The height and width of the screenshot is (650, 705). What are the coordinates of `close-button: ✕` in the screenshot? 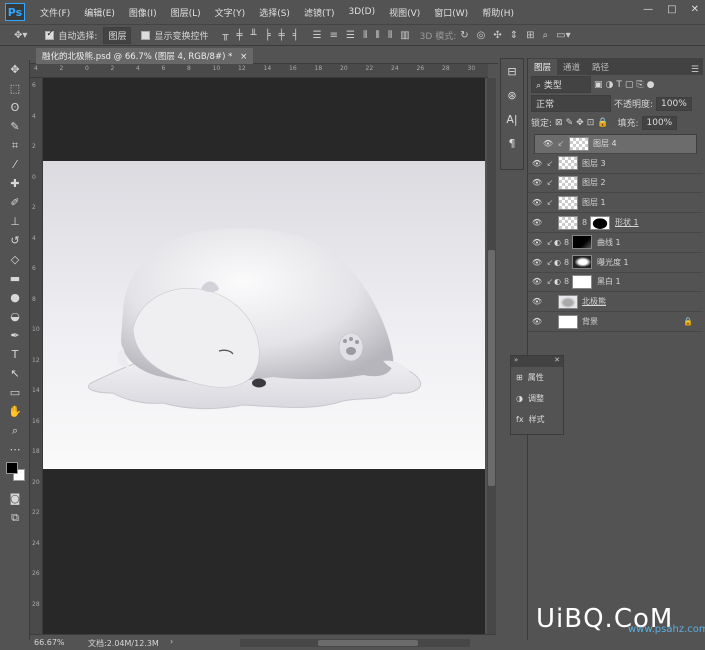 It's located at (695, 9).